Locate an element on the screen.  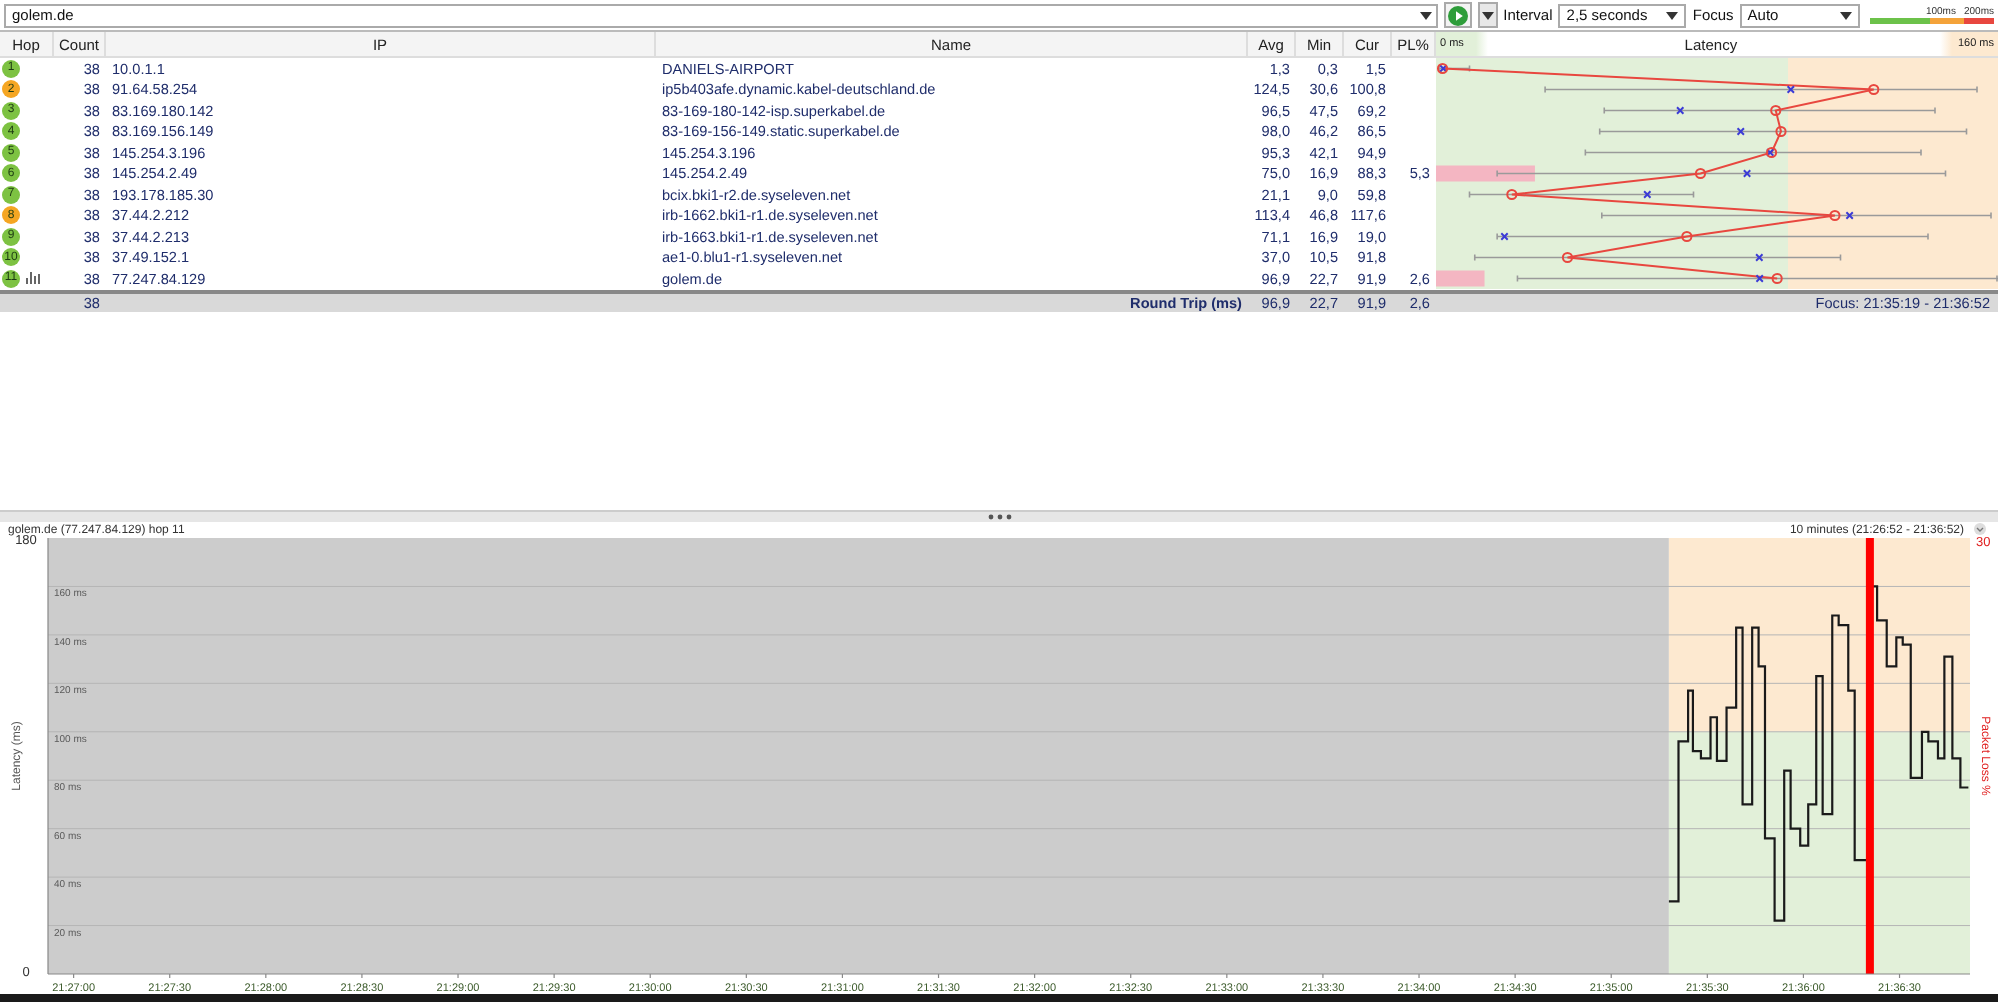
start-button is located at coordinates (1458, 15).